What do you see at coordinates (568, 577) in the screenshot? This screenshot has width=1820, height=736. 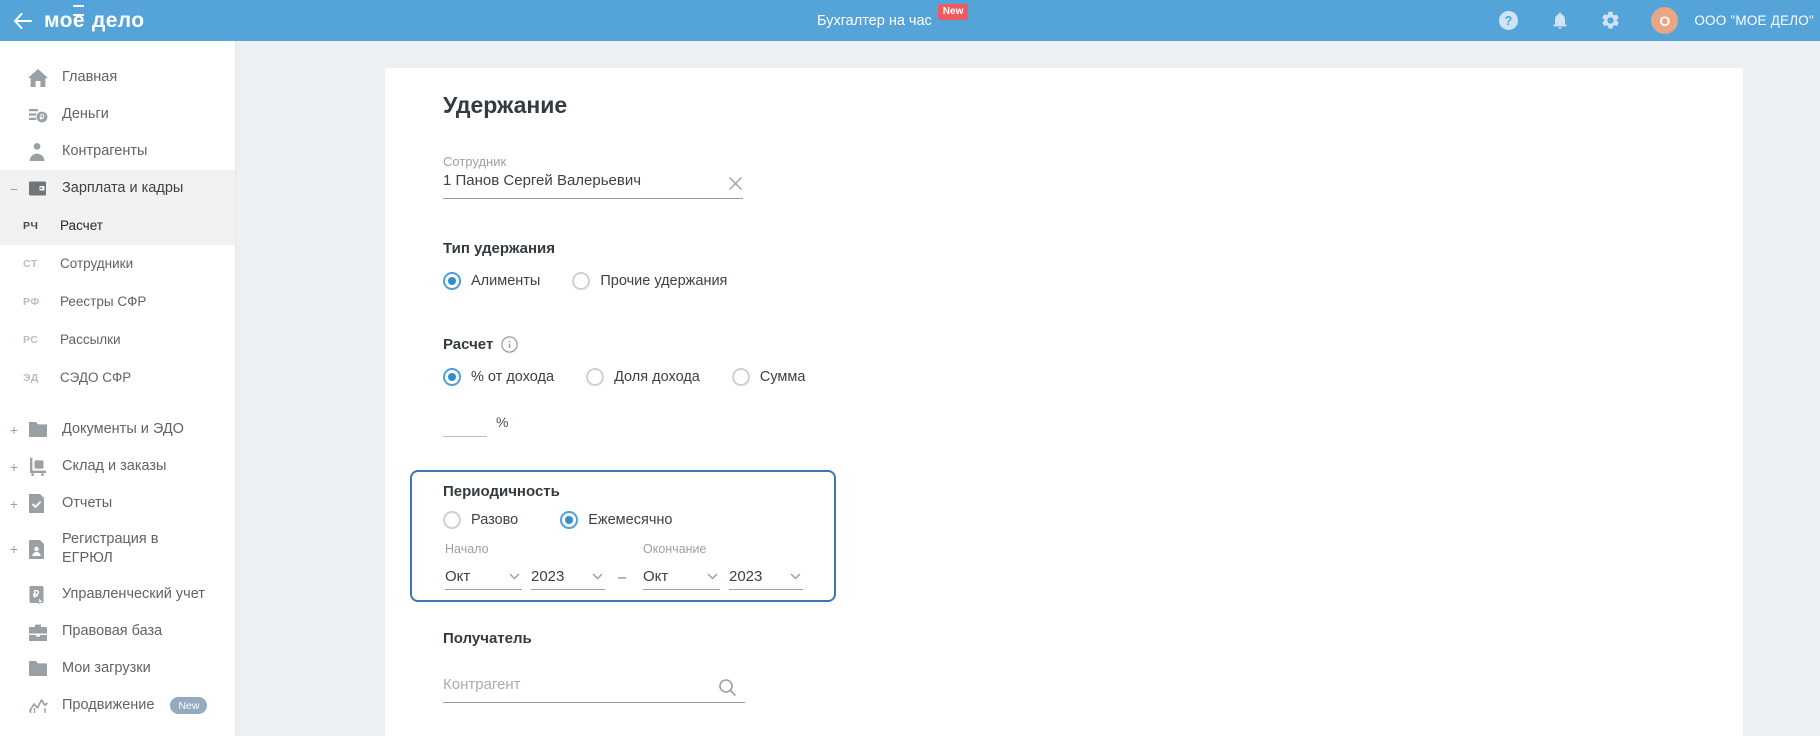 I see `start-year-select: 2023` at bounding box center [568, 577].